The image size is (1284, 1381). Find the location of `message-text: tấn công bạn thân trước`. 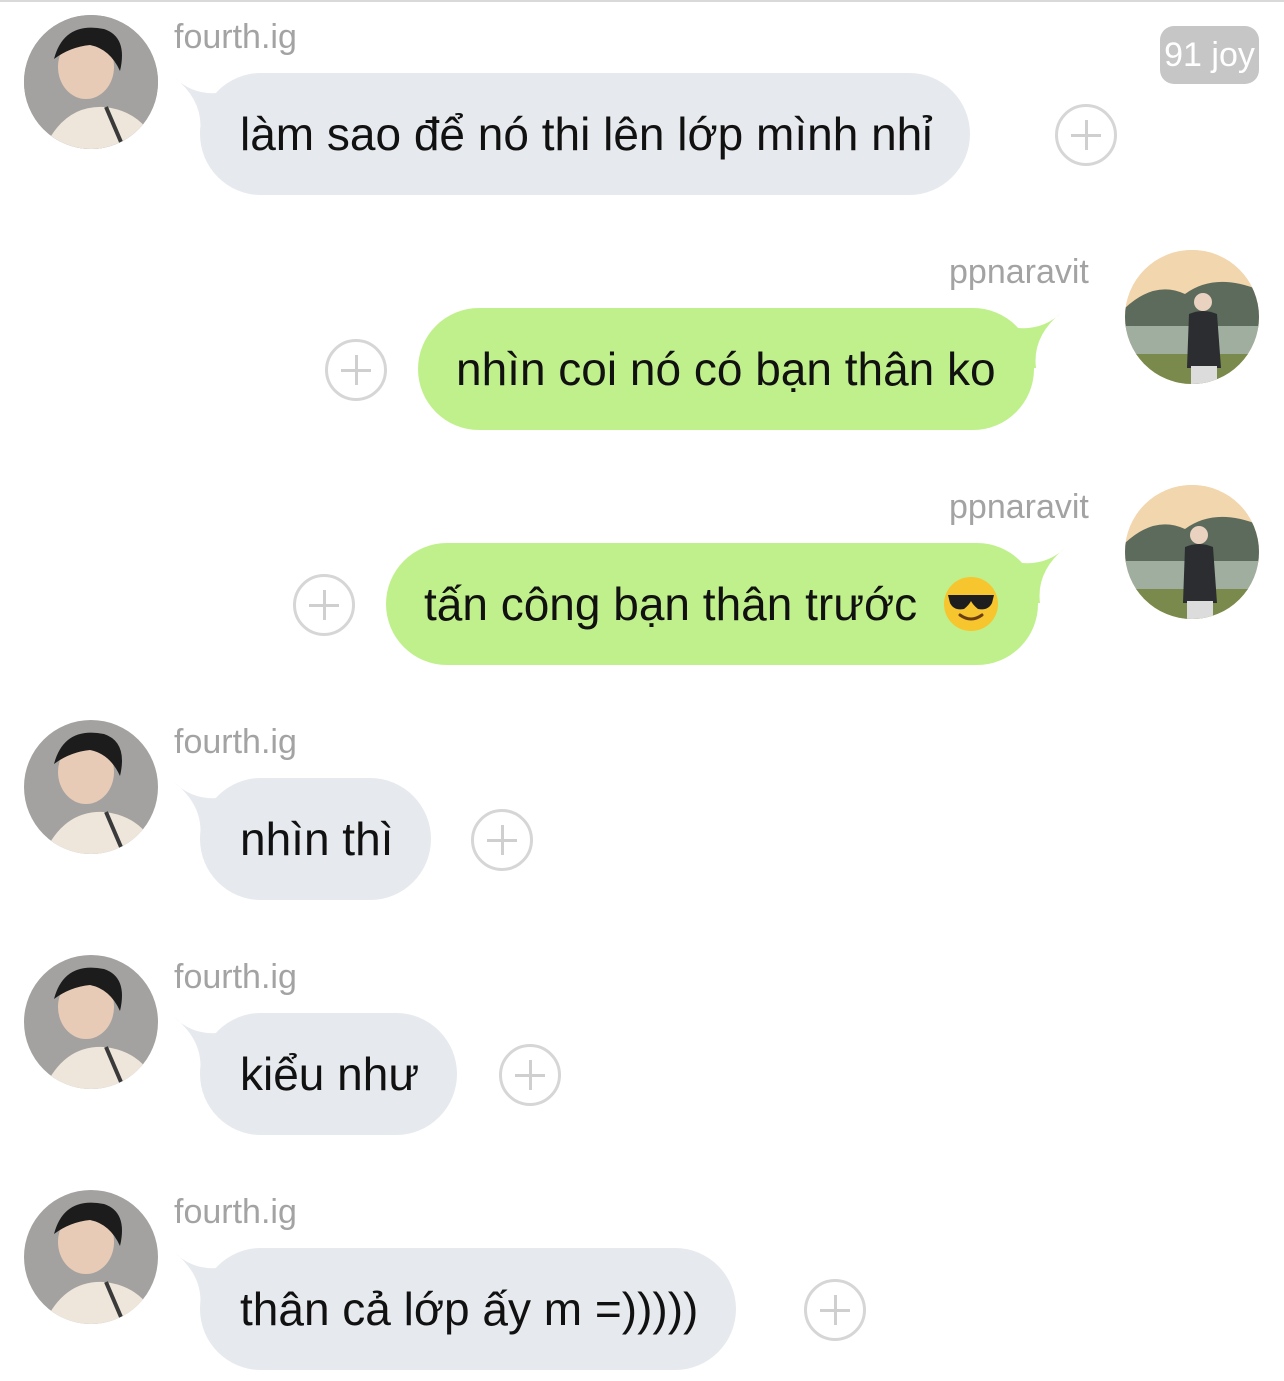

message-text: tấn công bạn thân trước is located at coordinates (671, 604).